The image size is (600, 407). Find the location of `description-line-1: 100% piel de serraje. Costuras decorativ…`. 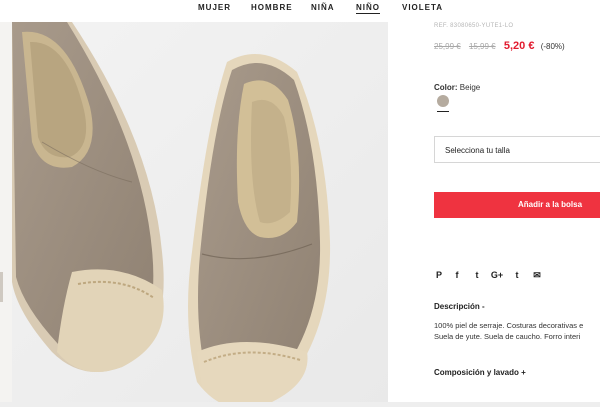

description-line-1: 100% piel de serraje. Costuras decorativ… is located at coordinates (509, 325).